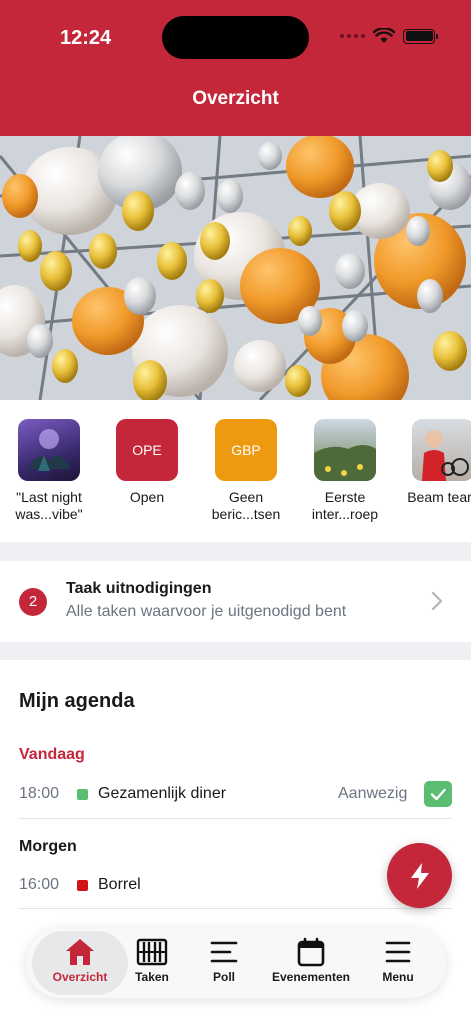 This screenshot has height=1024, width=471. I want to click on agenda-title: Mijn agenda, so click(77, 701).